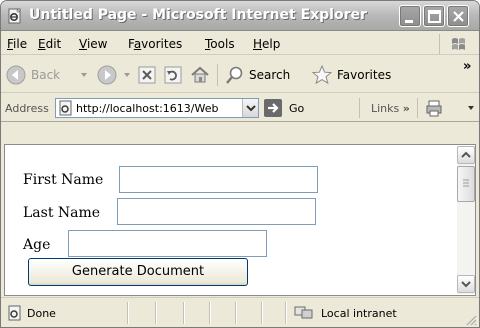  I want to click on home-icon, so click(200, 74).